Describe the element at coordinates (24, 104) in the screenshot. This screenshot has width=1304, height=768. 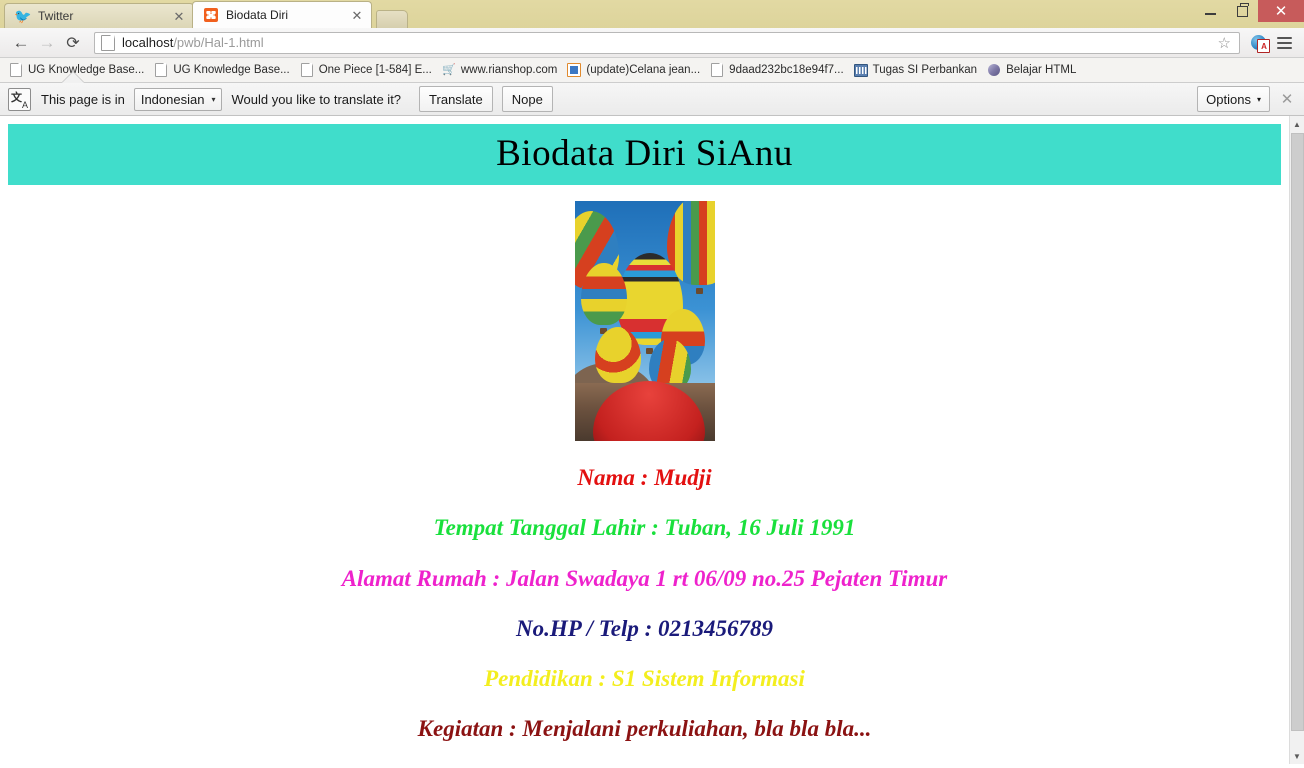
I see `translate-icon-char-2: A` at that location.